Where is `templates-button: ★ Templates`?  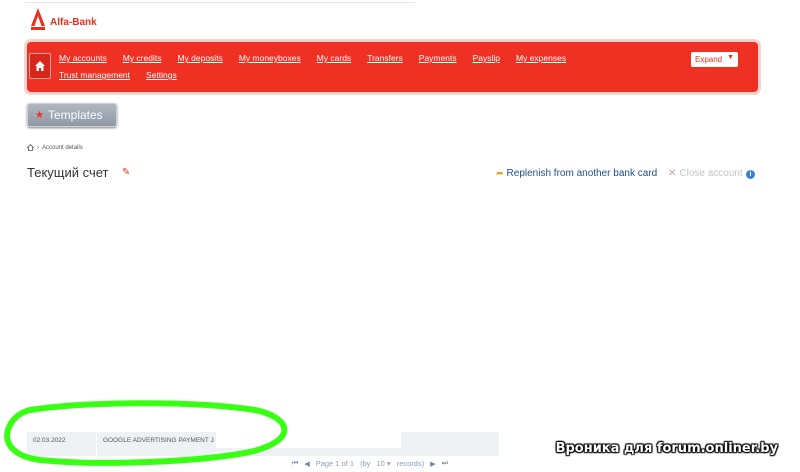 templates-button: ★ Templates is located at coordinates (72, 115).